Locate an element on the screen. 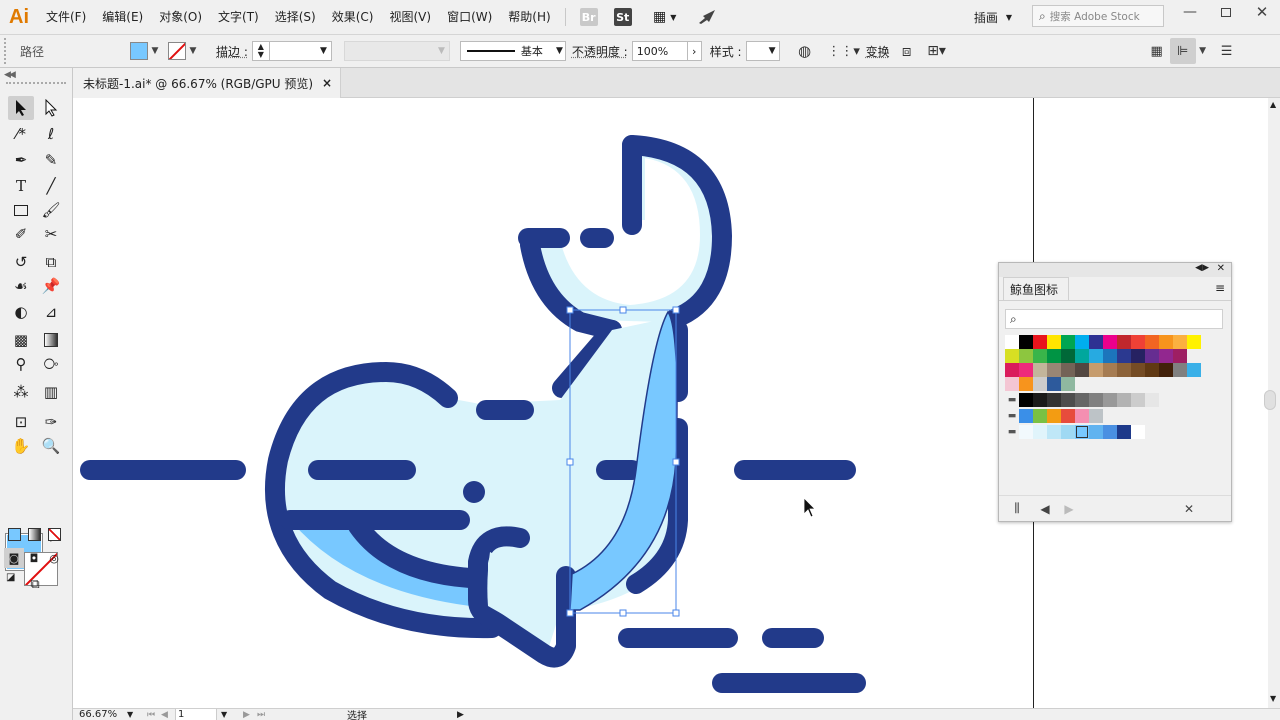  symbol-sprayer-tool: ⁂ is located at coordinates (21, 392).